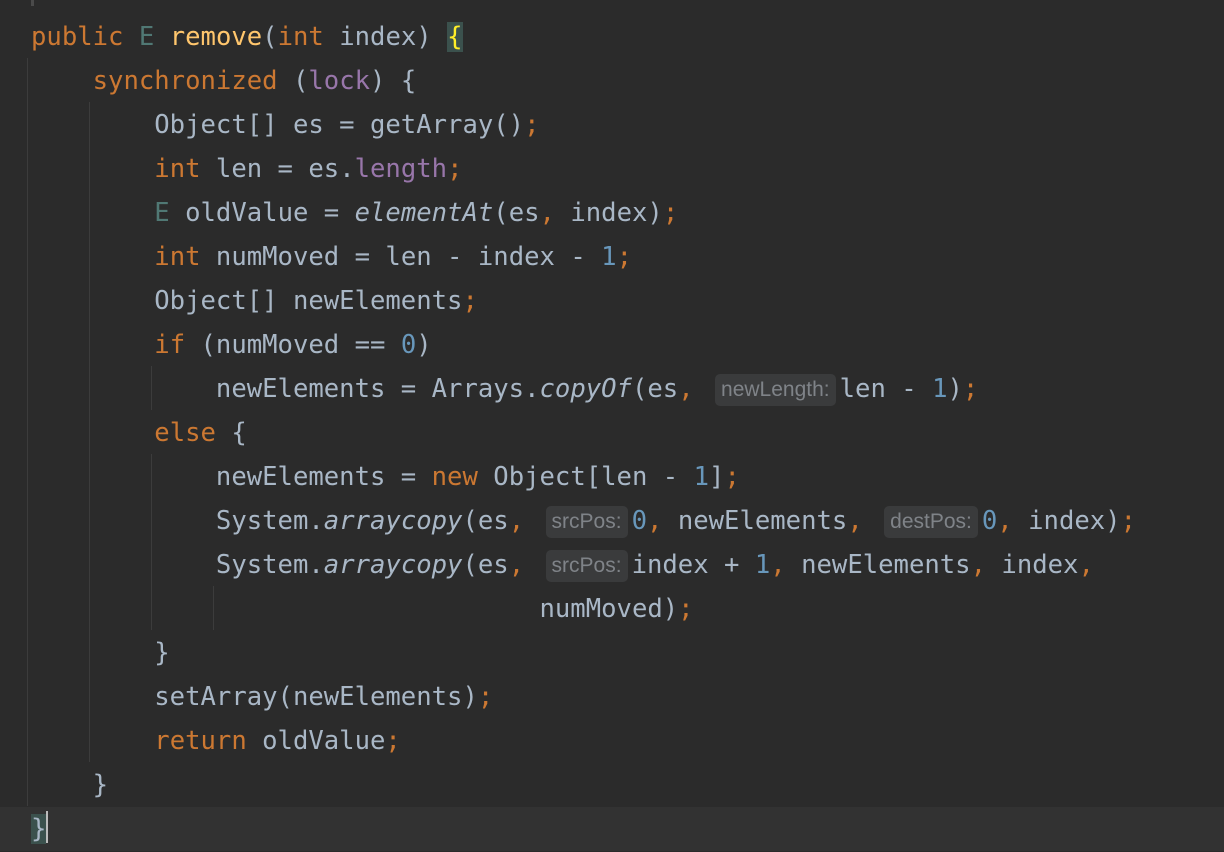  Describe the element at coordinates (200, 741) in the screenshot. I see `code-token: return` at that location.